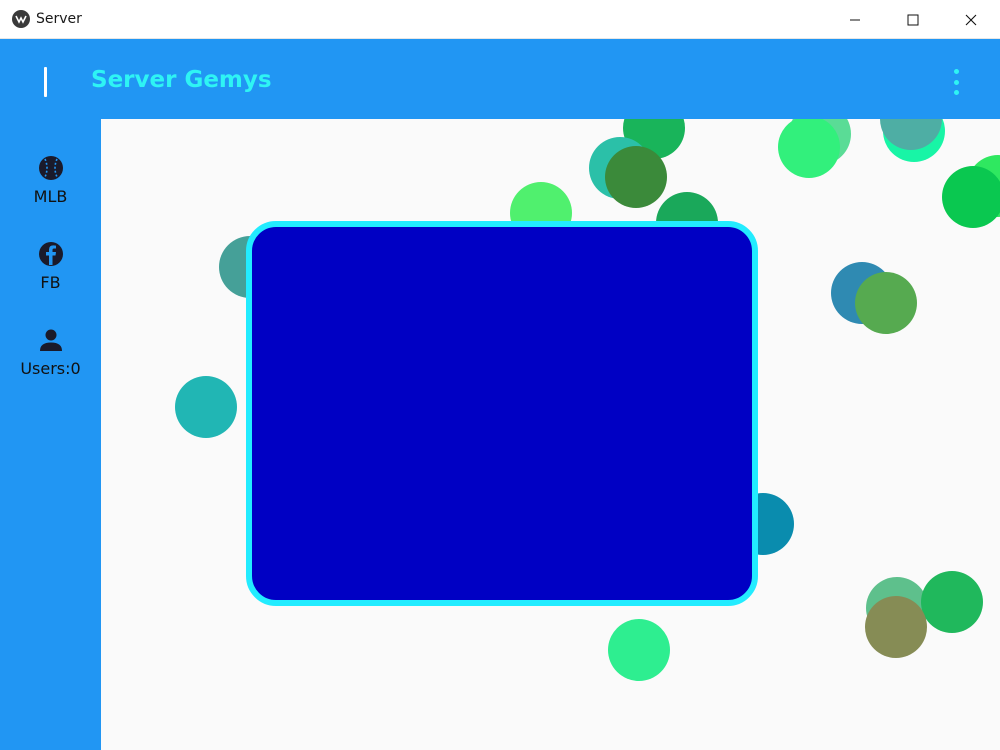 This screenshot has width=1000, height=750. I want to click on baseball-icon, so click(50, 168).